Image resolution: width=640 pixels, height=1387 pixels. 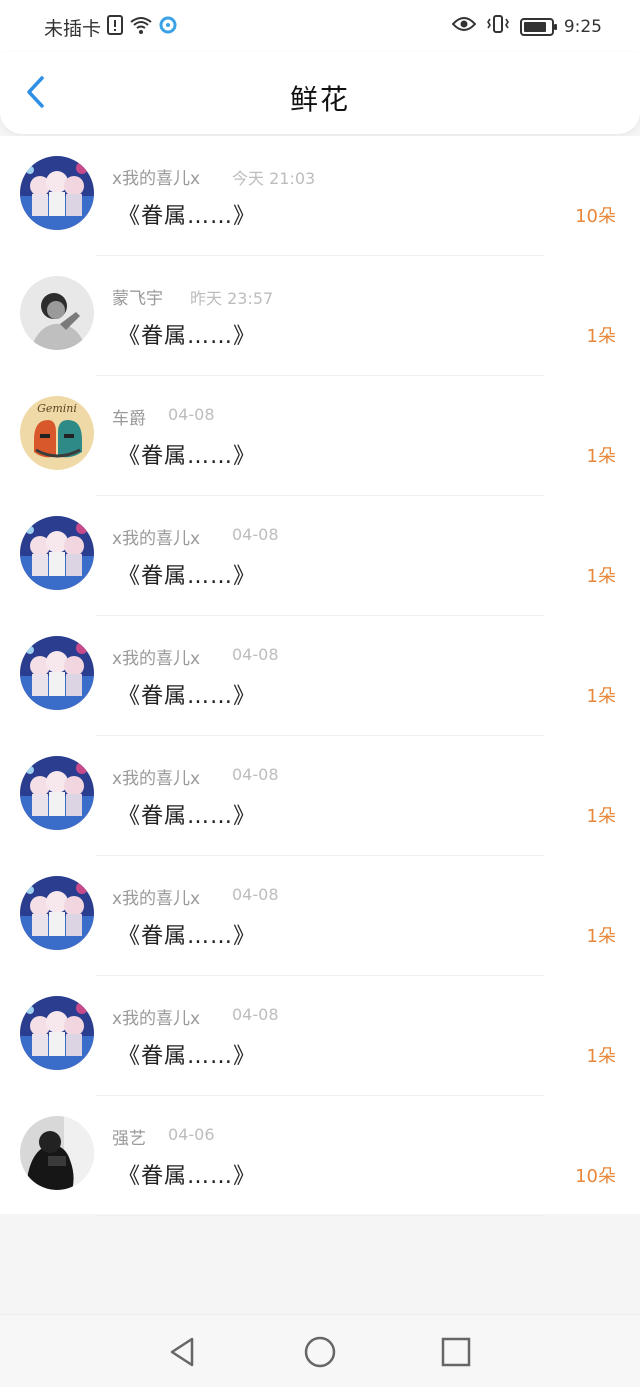 I want to click on list-item: 蒙飞宇 昨天 23:57 《眷属……》 1朵, so click(x=320, y=316).